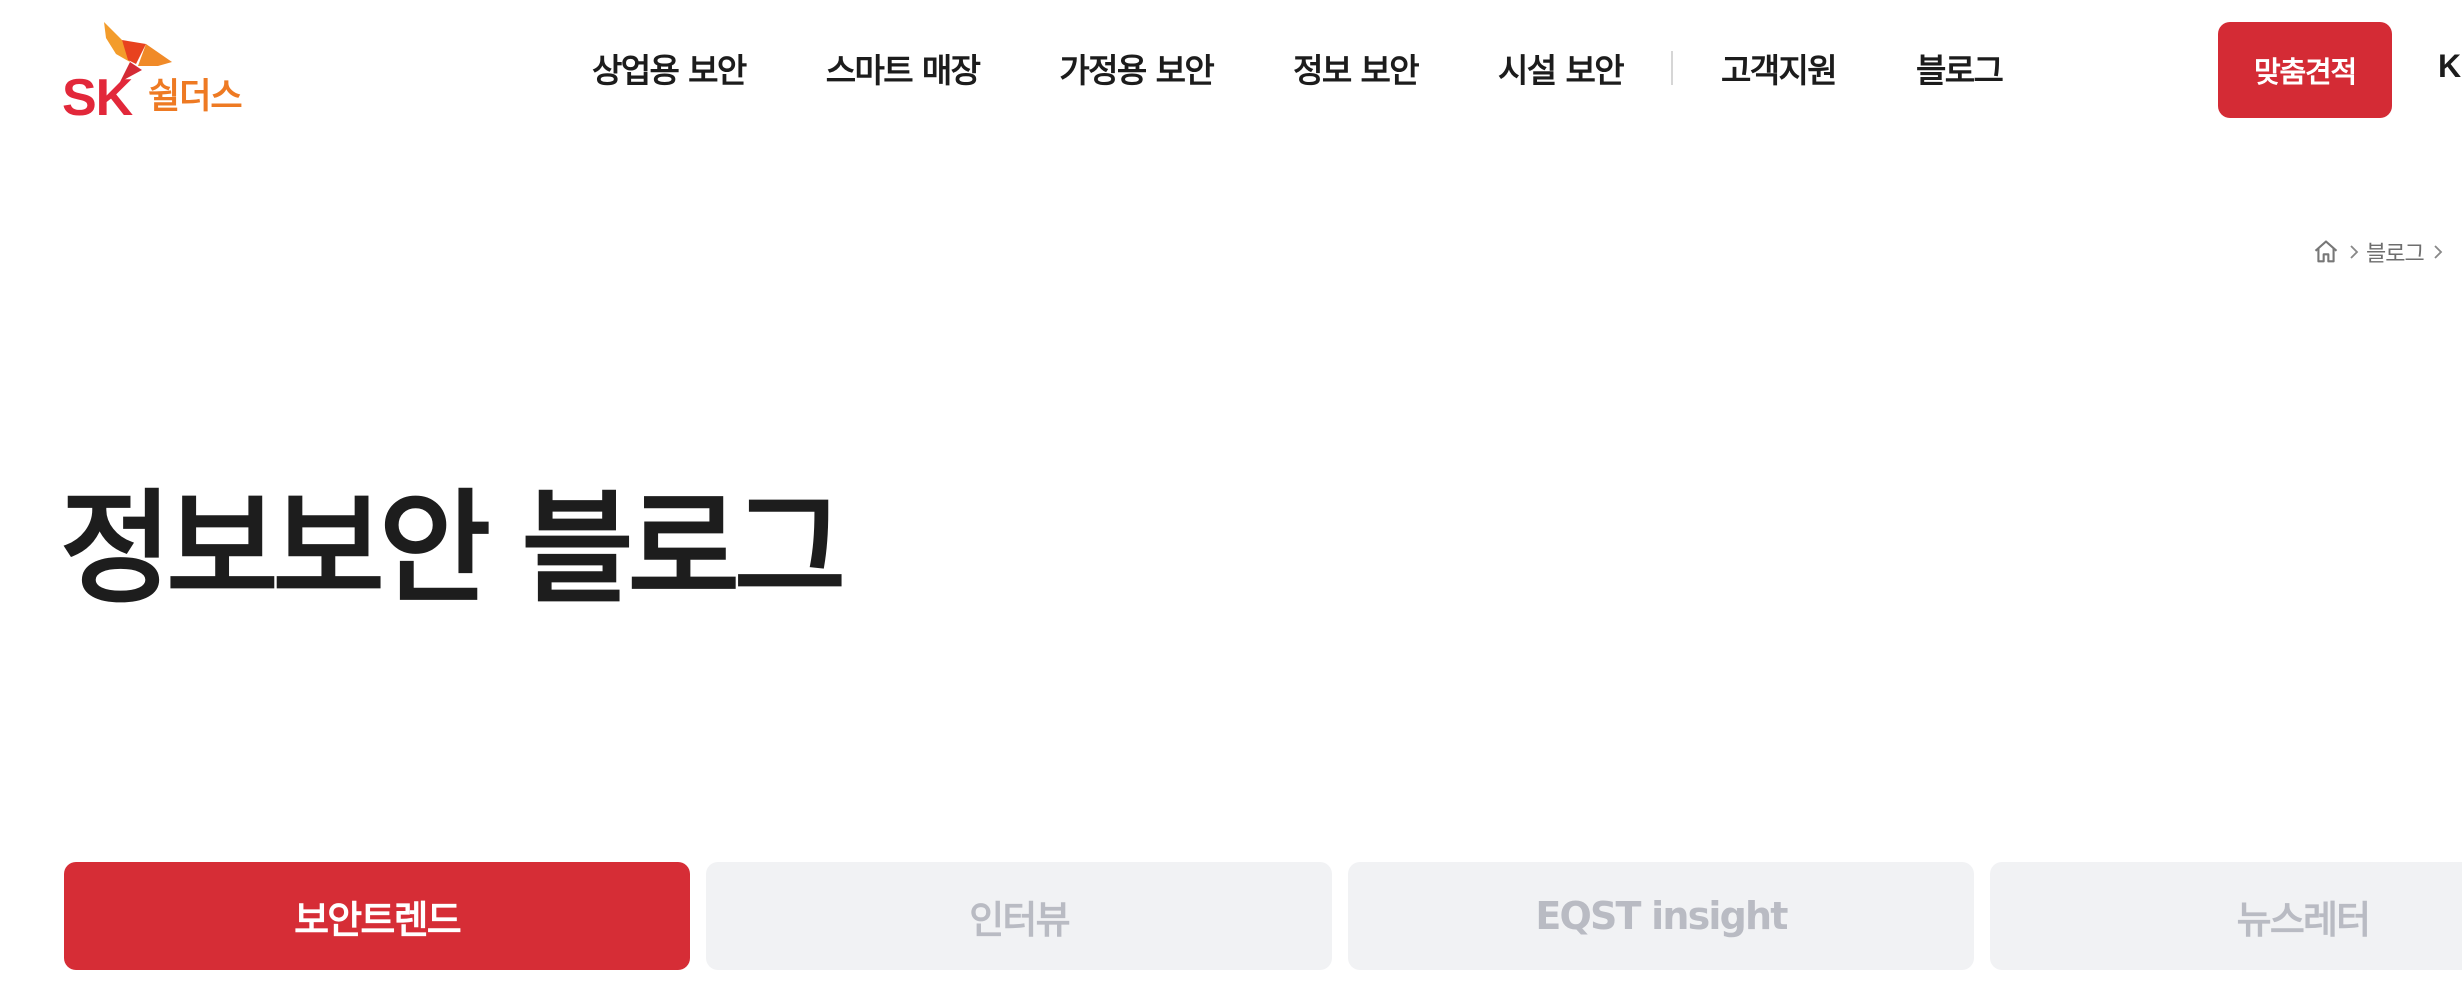  I want to click on tab-interview: 인터뷰, so click(1019, 916).